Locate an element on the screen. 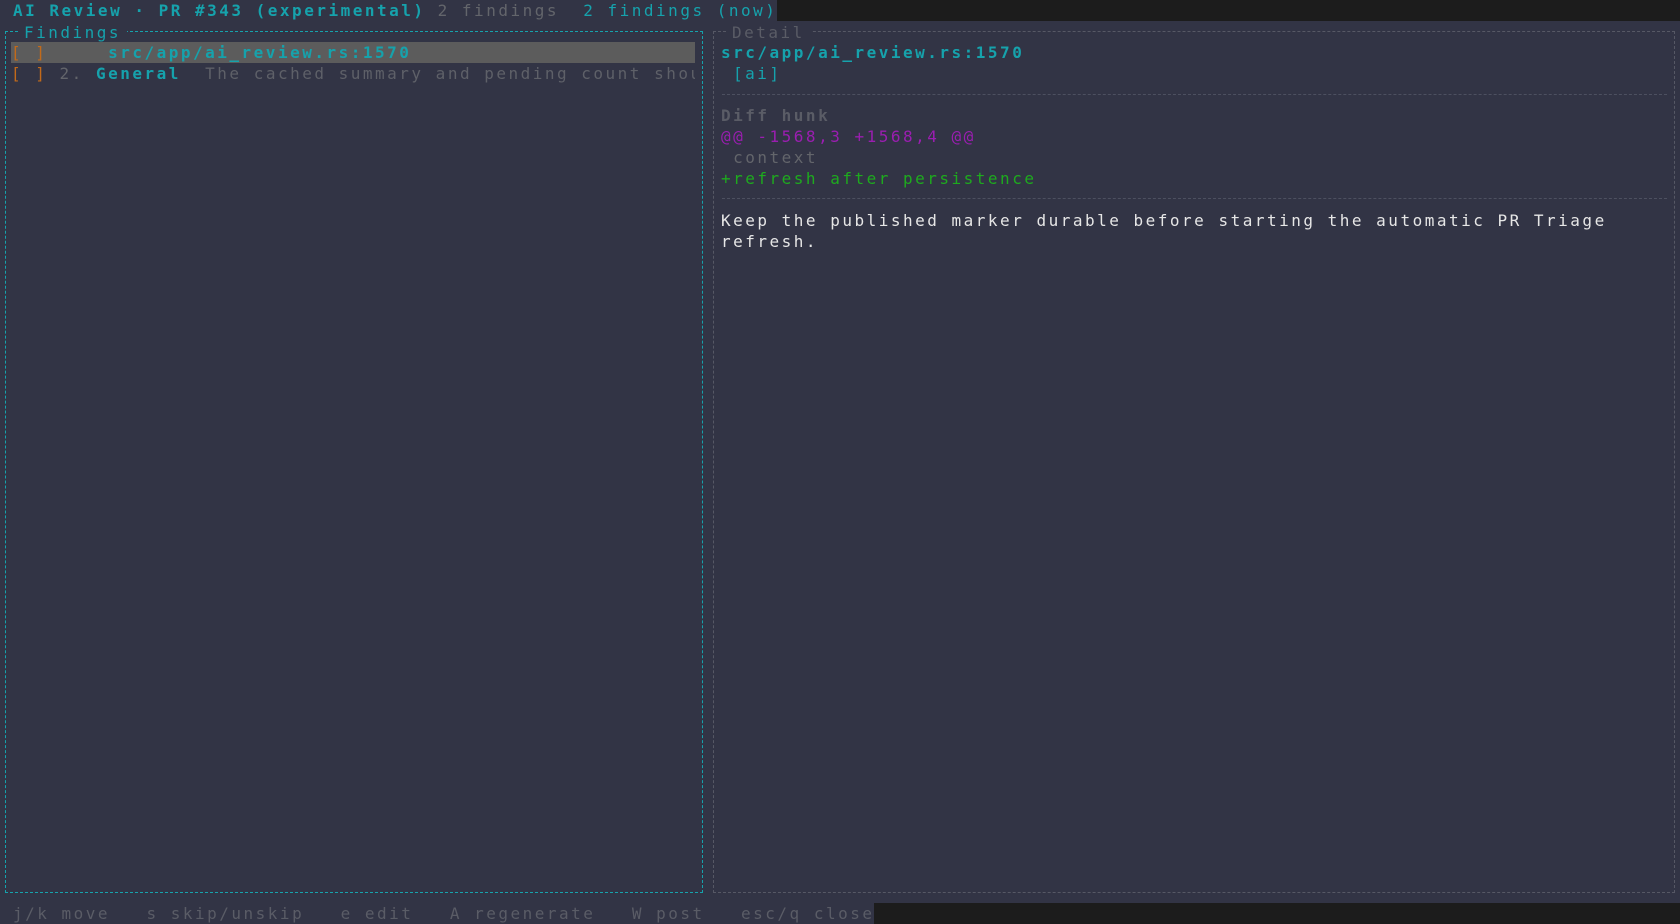 The image size is (1680, 924). findings-count-now: 2 findings (now) is located at coordinates (680, 10).